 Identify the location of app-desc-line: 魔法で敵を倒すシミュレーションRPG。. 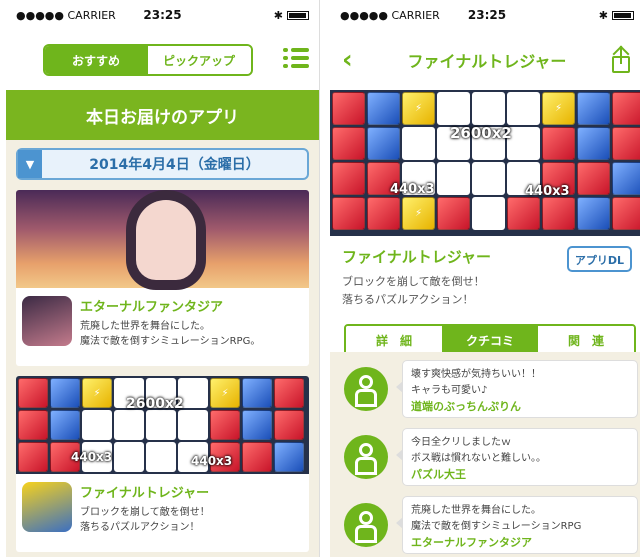
(170, 341).